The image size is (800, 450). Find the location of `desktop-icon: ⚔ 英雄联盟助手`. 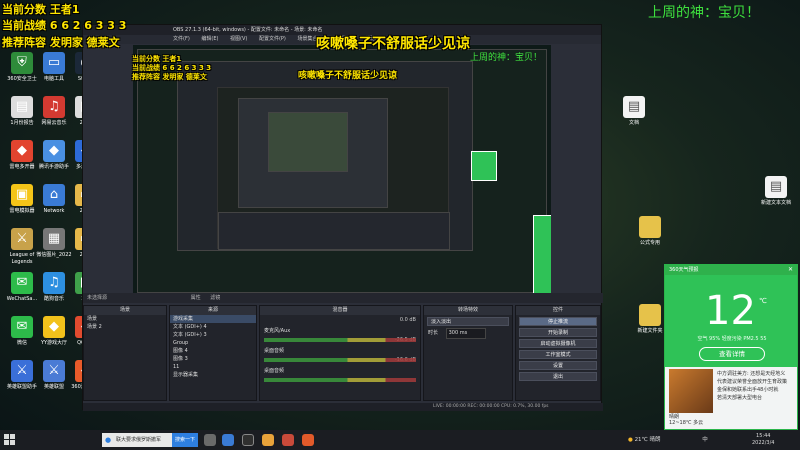

desktop-icon: ⚔ 英雄联盟助手 is located at coordinates (22, 375).